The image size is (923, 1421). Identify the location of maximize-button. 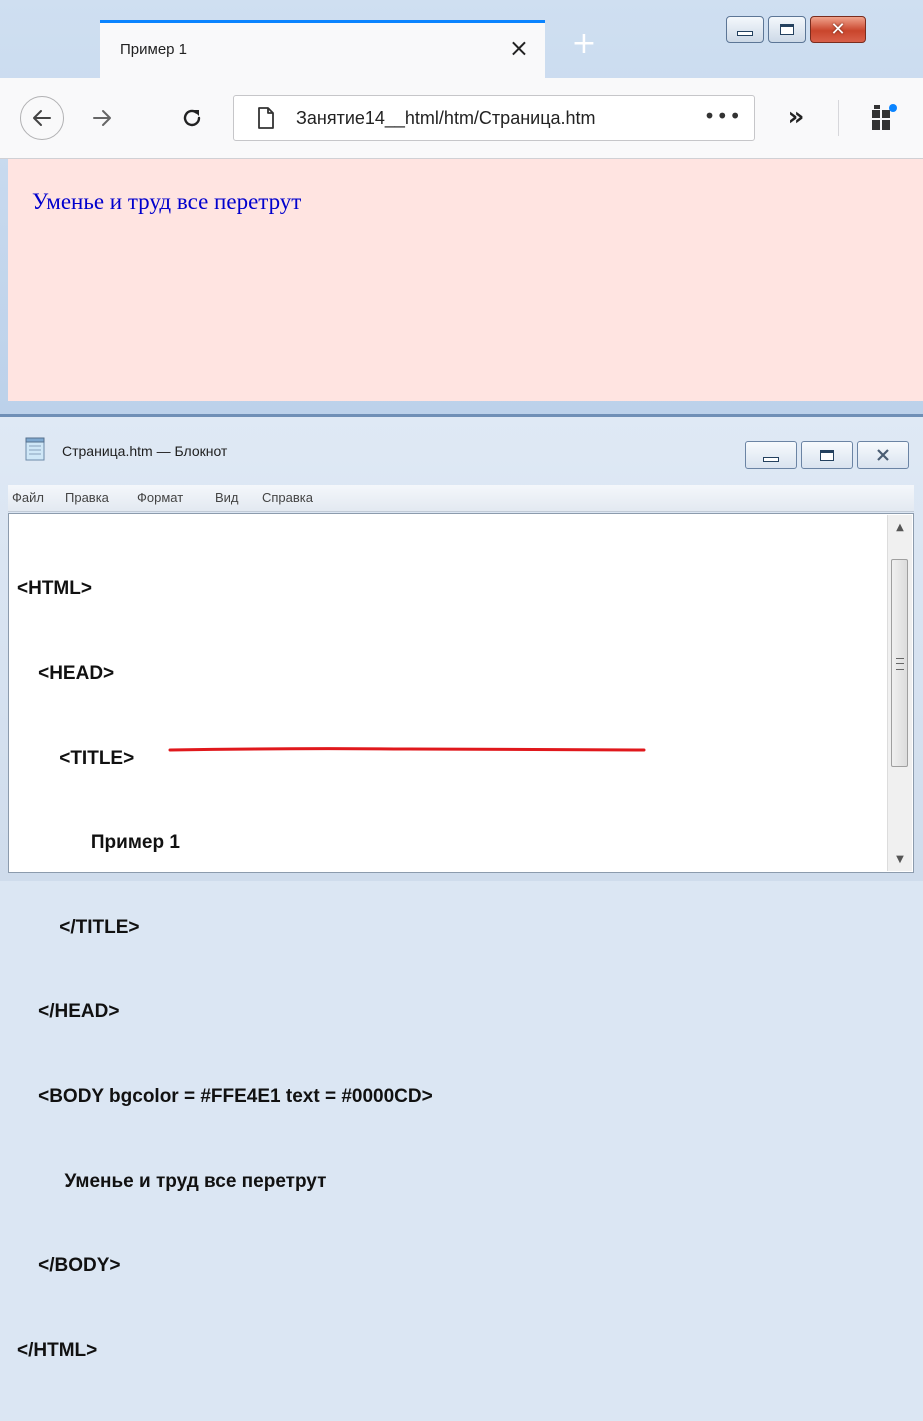
(787, 29).